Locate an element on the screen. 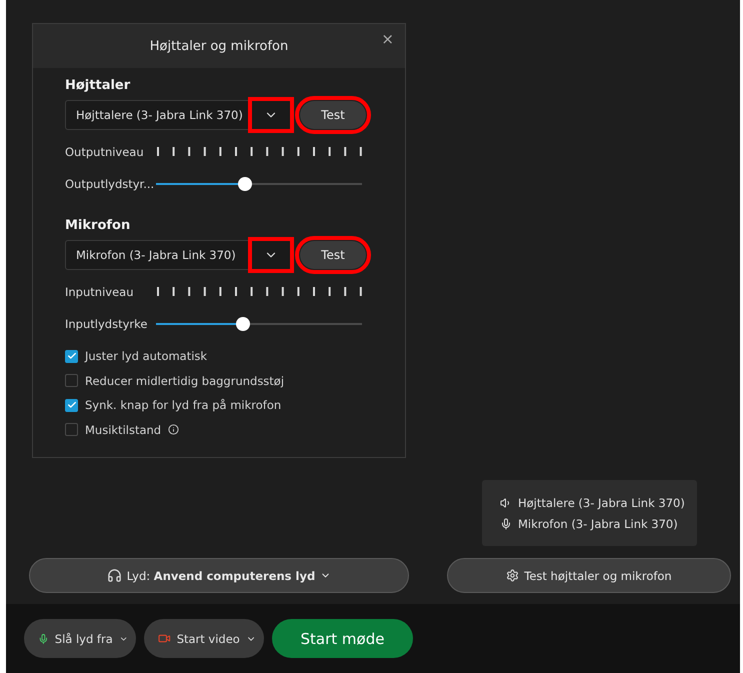  meter-label: Inputniveau is located at coordinates (99, 292).